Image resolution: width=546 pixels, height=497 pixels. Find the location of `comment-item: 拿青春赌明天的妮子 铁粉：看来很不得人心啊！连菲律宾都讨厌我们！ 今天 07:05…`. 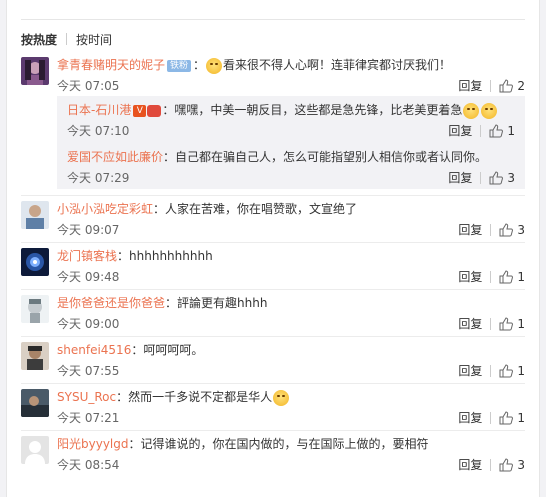

comment-item: 拿青春赌明天的妮子 铁粉：看来很不得人心啊！连菲律宾都讨厌我们！ 今天 07:05… is located at coordinates (273, 77).